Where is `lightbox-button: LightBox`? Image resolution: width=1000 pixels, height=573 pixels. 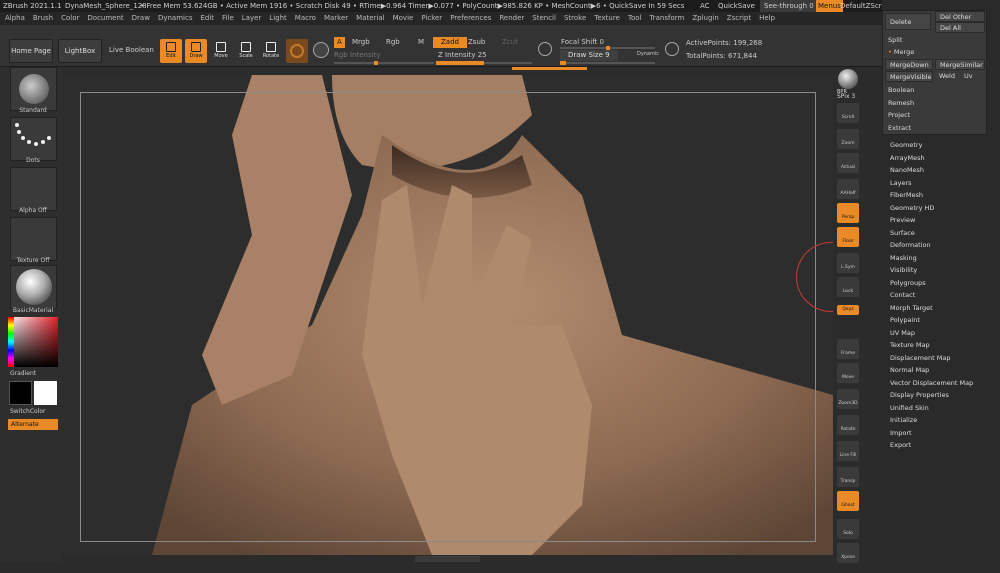 lightbox-button: LightBox is located at coordinates (80, 51).